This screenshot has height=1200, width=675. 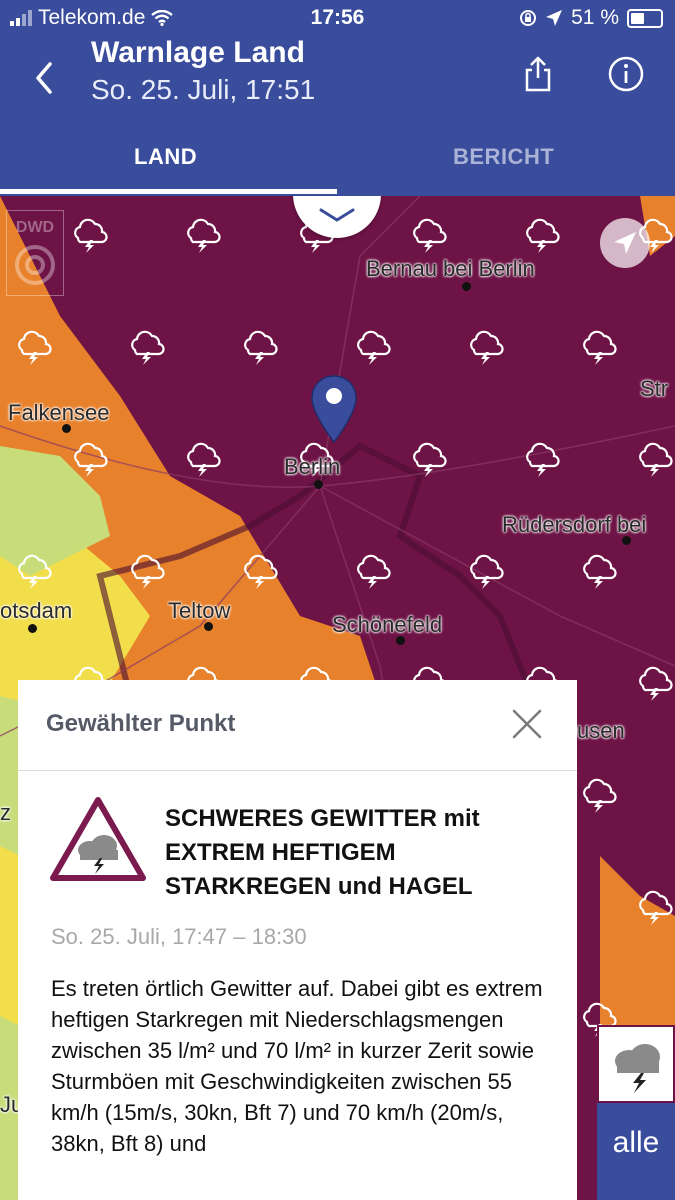 What do you see at coordinates (179, 936) in the screenshot?
I see `warning-time: So. 25. Juli, 17:47 – 18:30` at bounding box center [179, 936].